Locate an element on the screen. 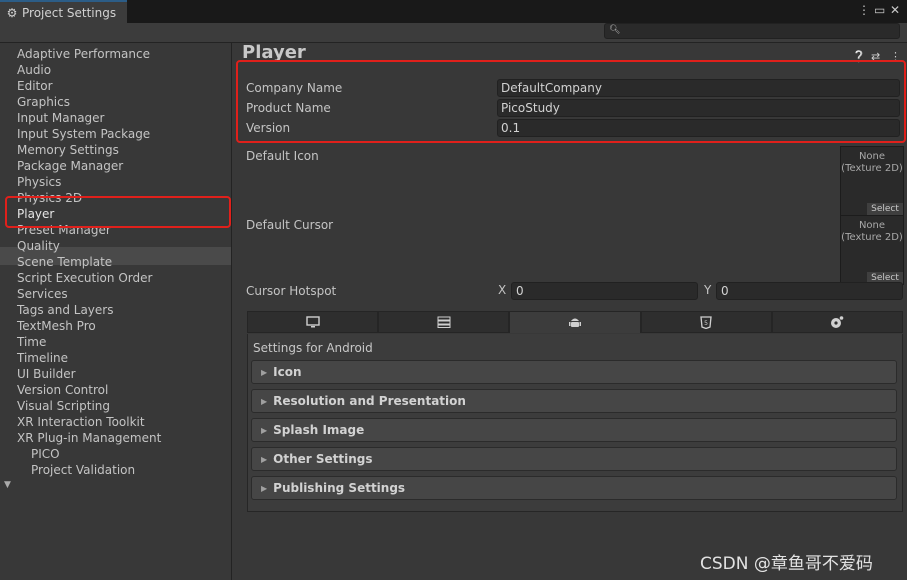 The image size is (907, 580). sidebar-item-physics: Physics is located at coordinates (39, 182).